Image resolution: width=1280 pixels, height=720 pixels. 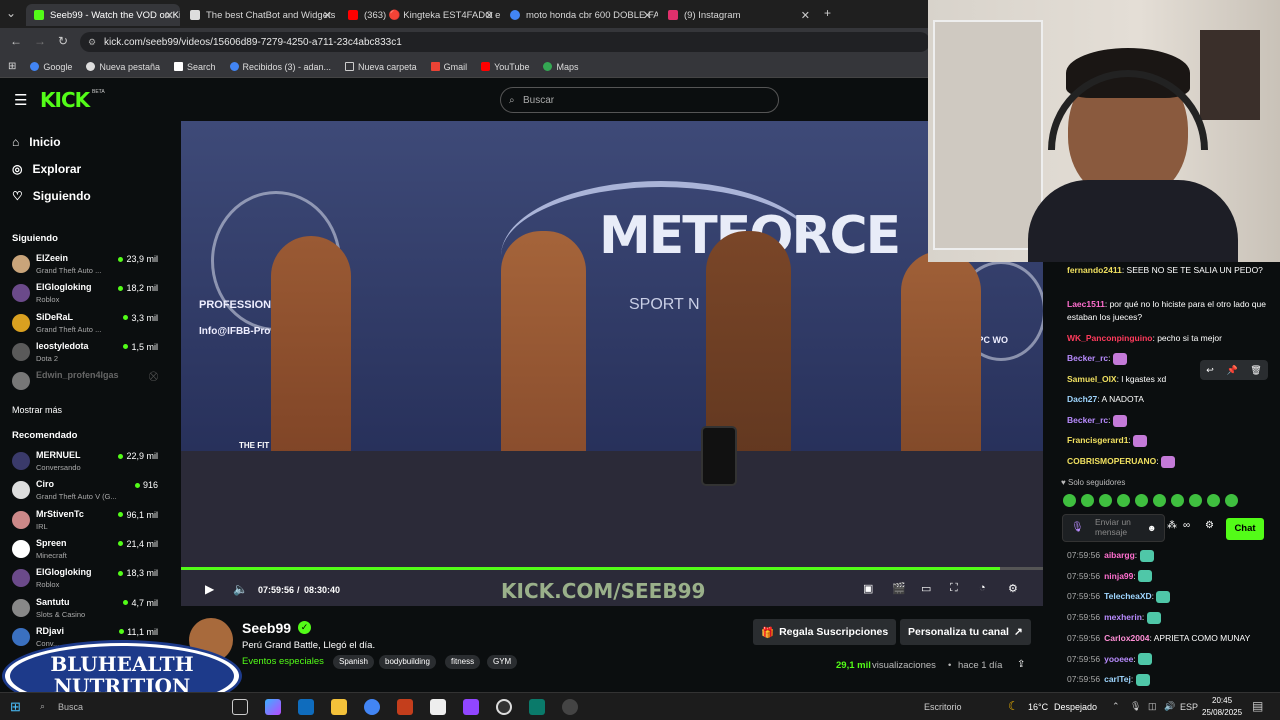 I want to click on weather-desc: Despejado, so click(x=1075, y=707).